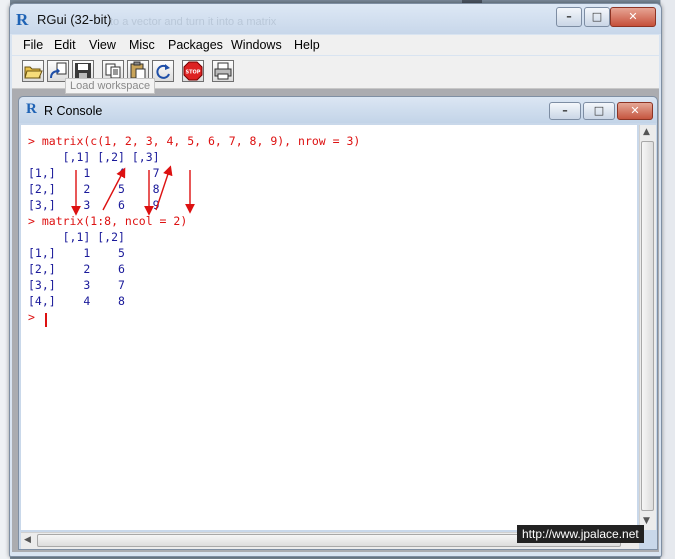 Image resolution: width=675 pixels, height=559 pixels. What do you see at coordinates (667, 279) in the screenshot?
I see `desktop-right-edge` at bounding box center [667, 279].